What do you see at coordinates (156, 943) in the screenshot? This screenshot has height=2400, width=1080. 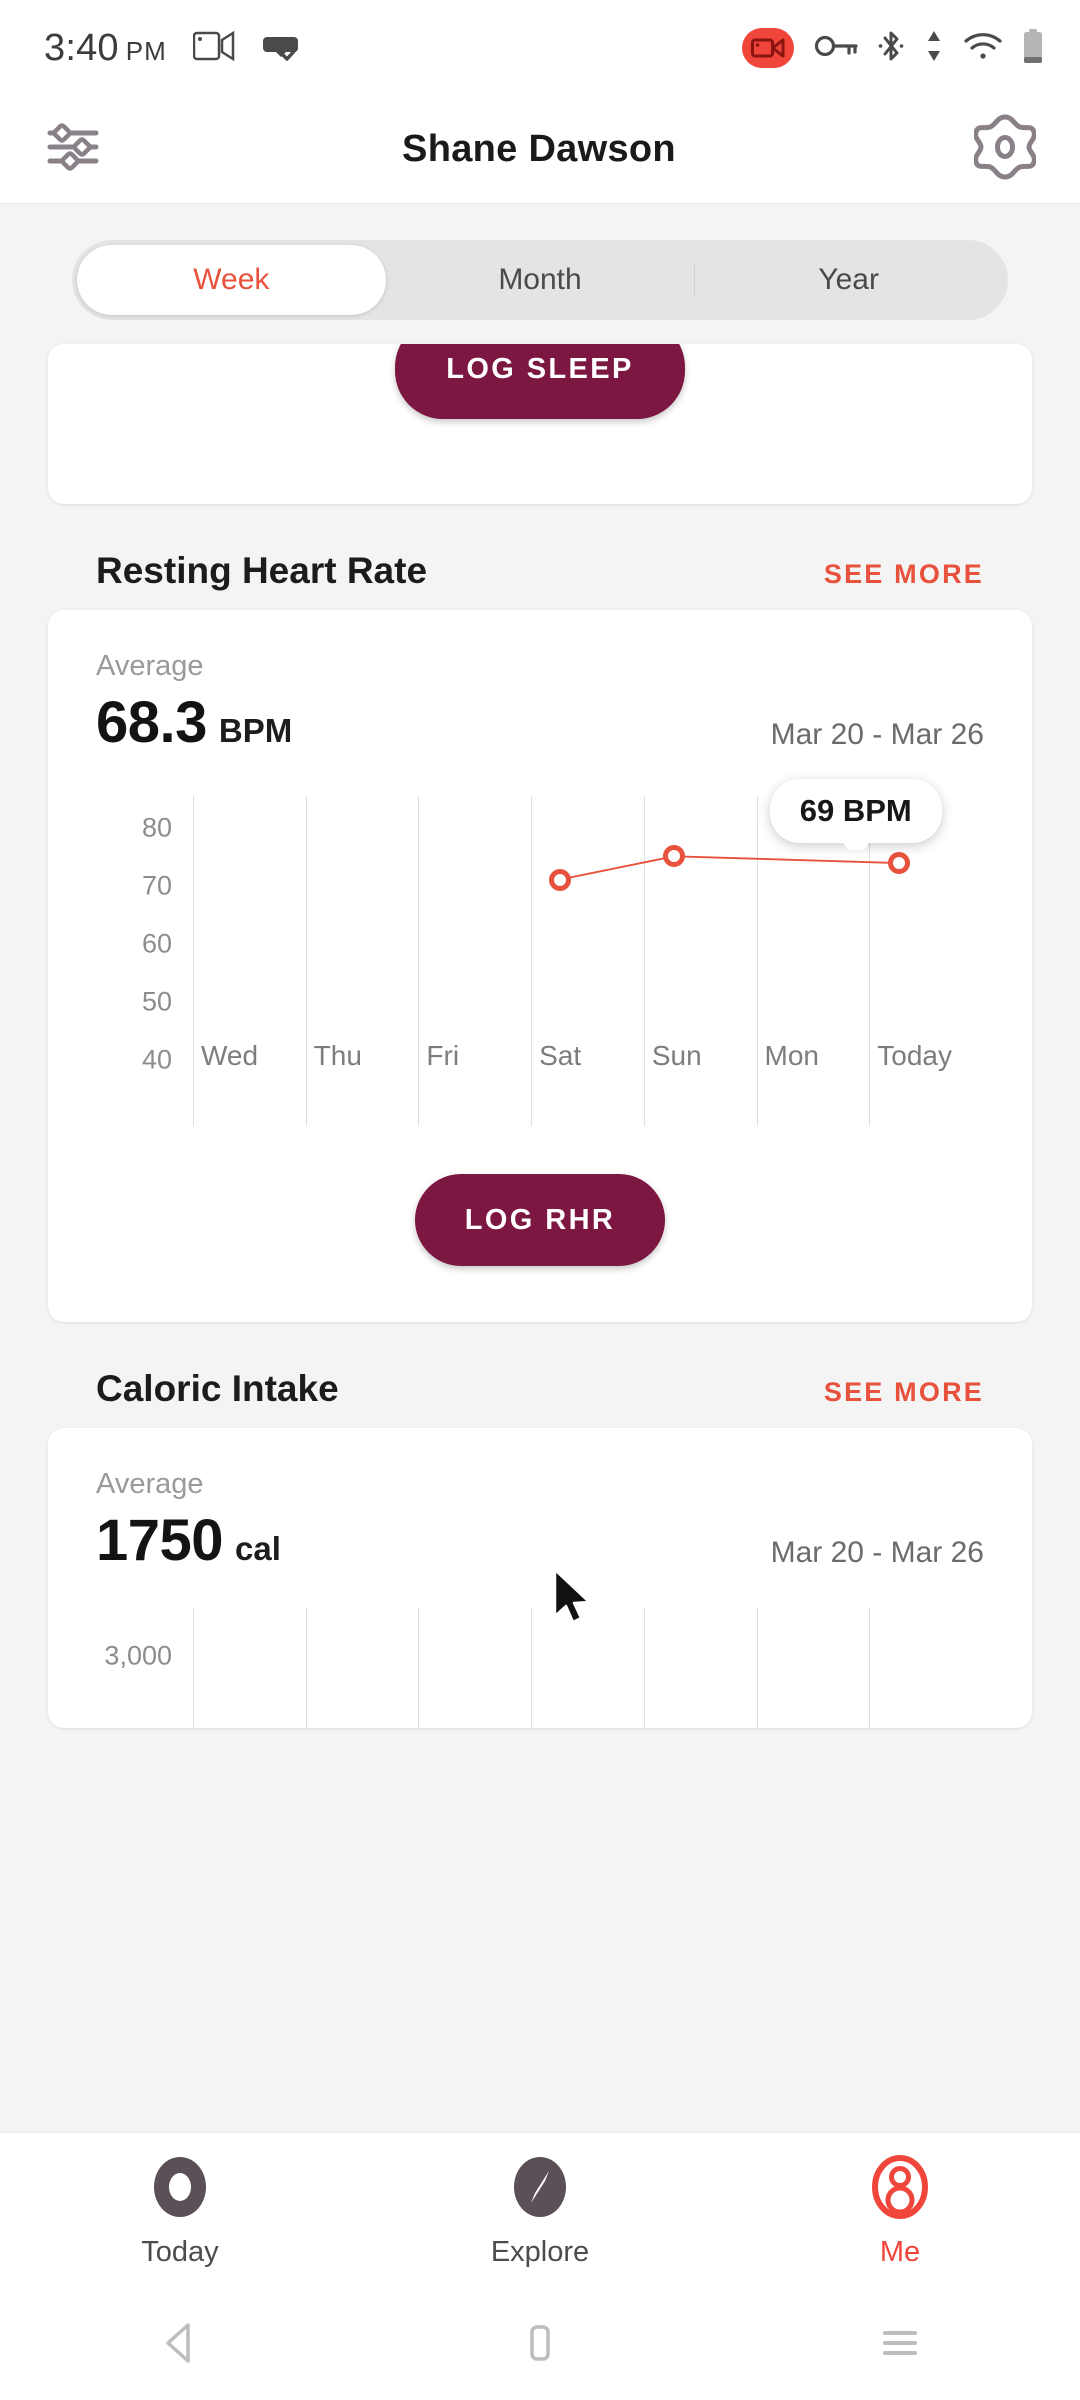 I see `rhr-ytick-60: 60` at bounding box center [156, 943].